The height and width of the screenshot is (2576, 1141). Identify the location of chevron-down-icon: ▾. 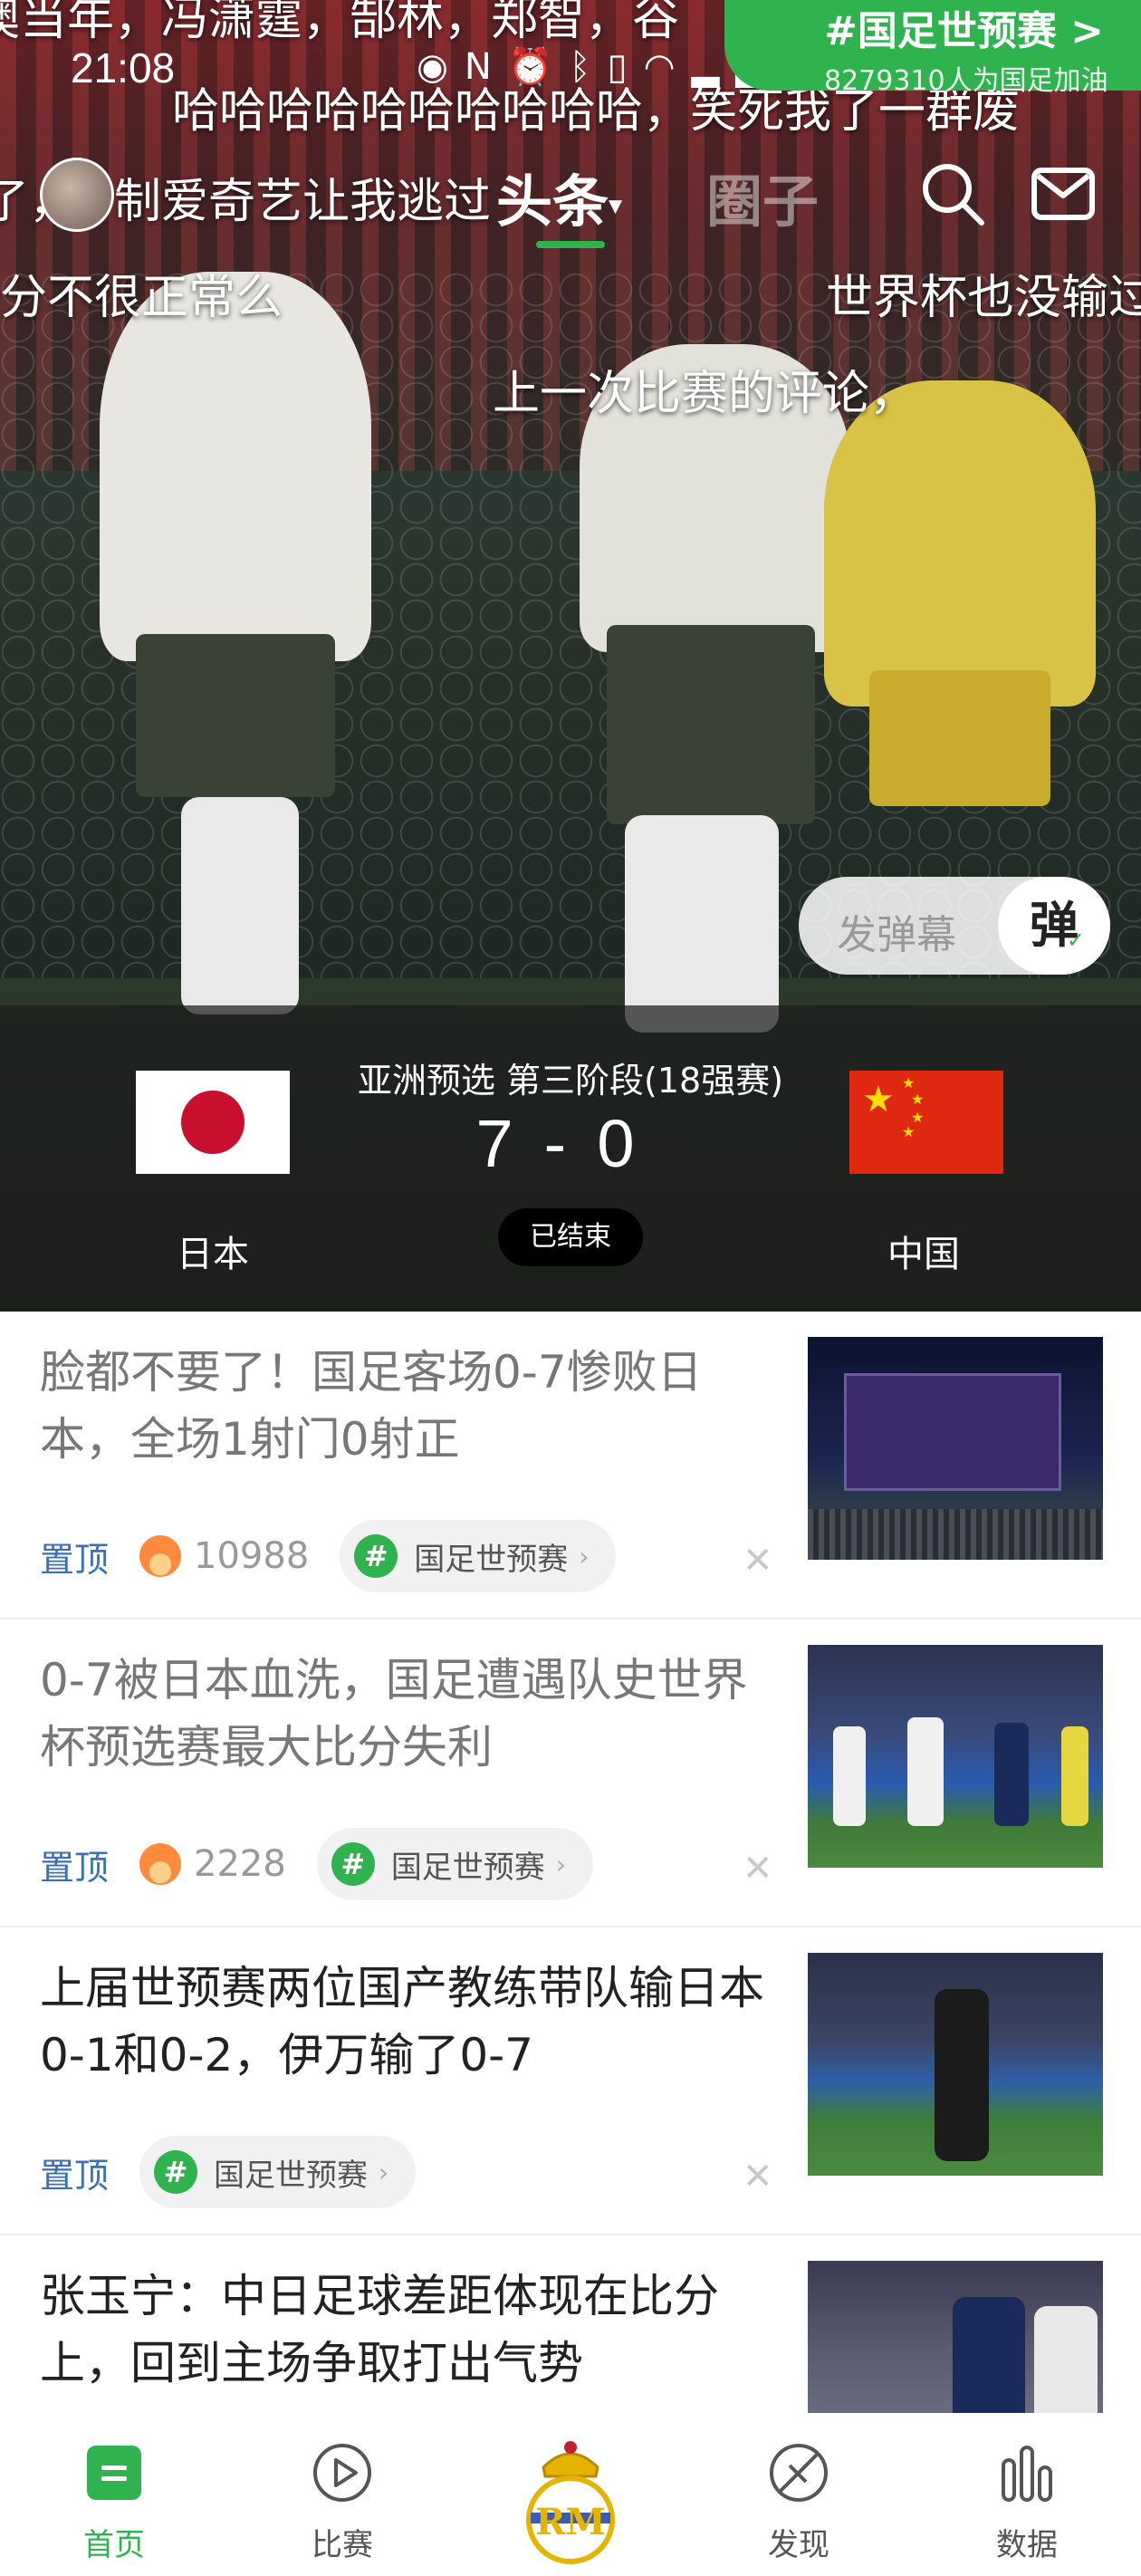
(616, 205).